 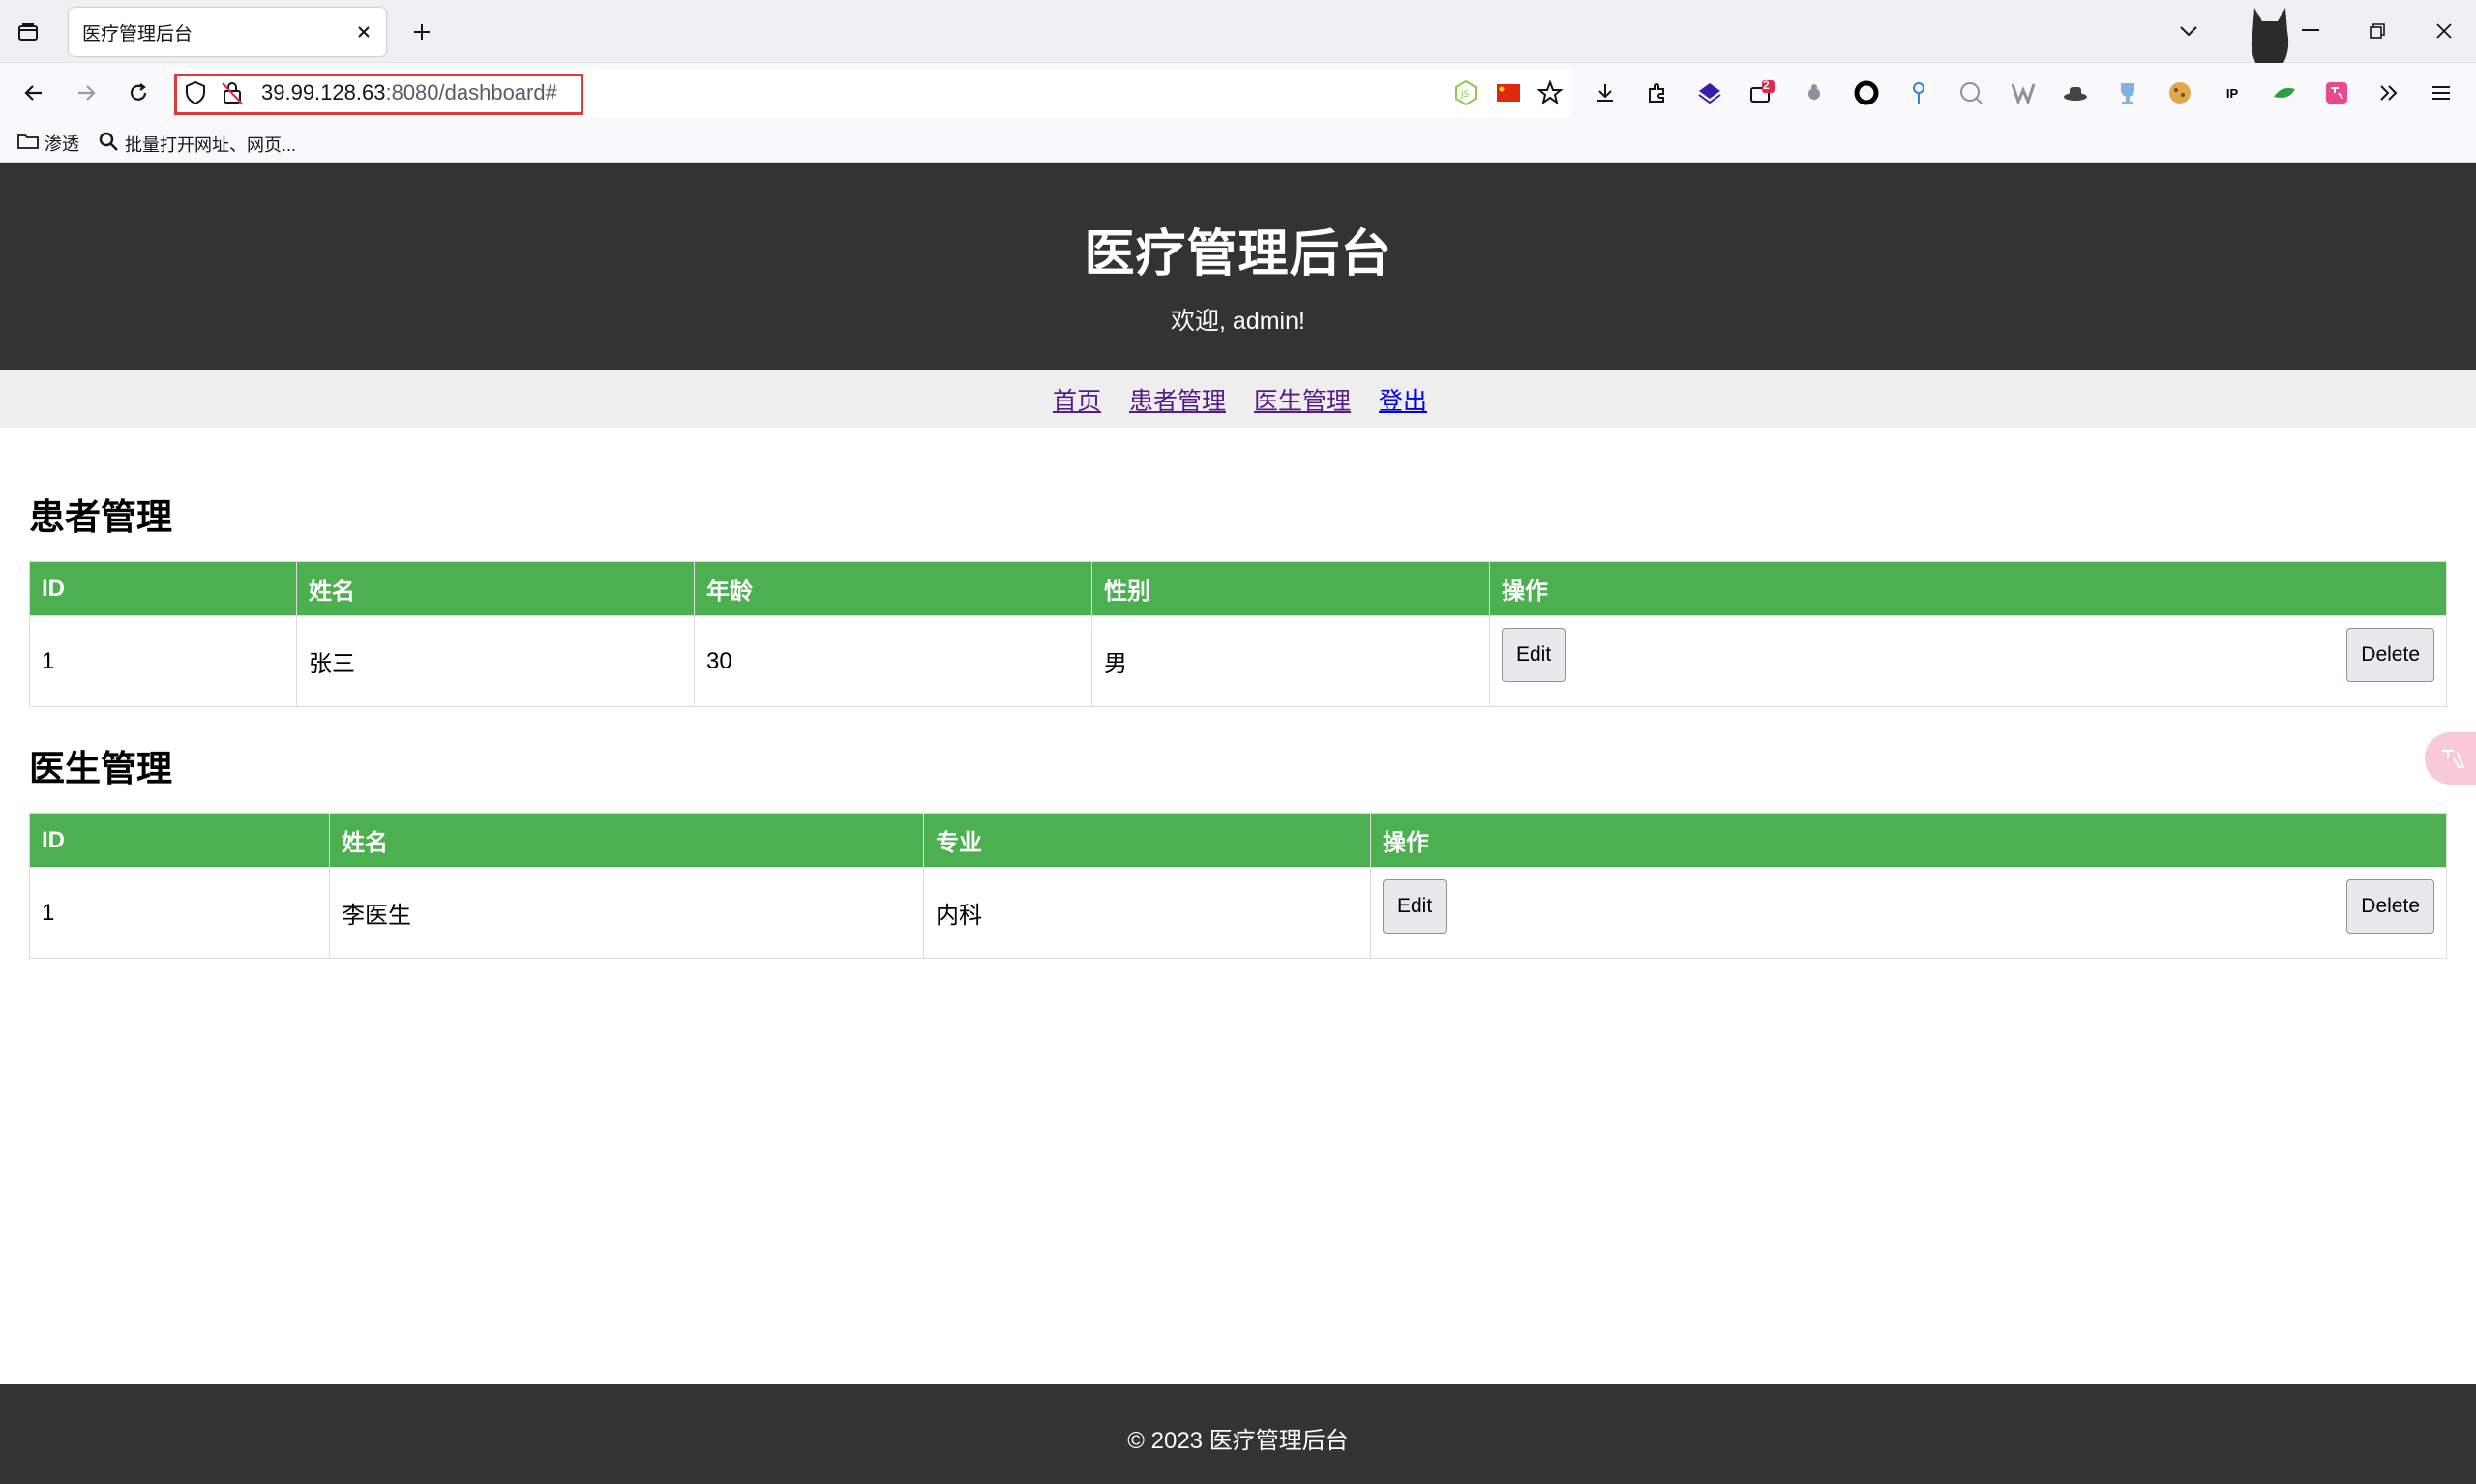 What do you see at coordinates (196, 95) in the screenshot?
I see `shield-icon` at bounding box center [196, 95].